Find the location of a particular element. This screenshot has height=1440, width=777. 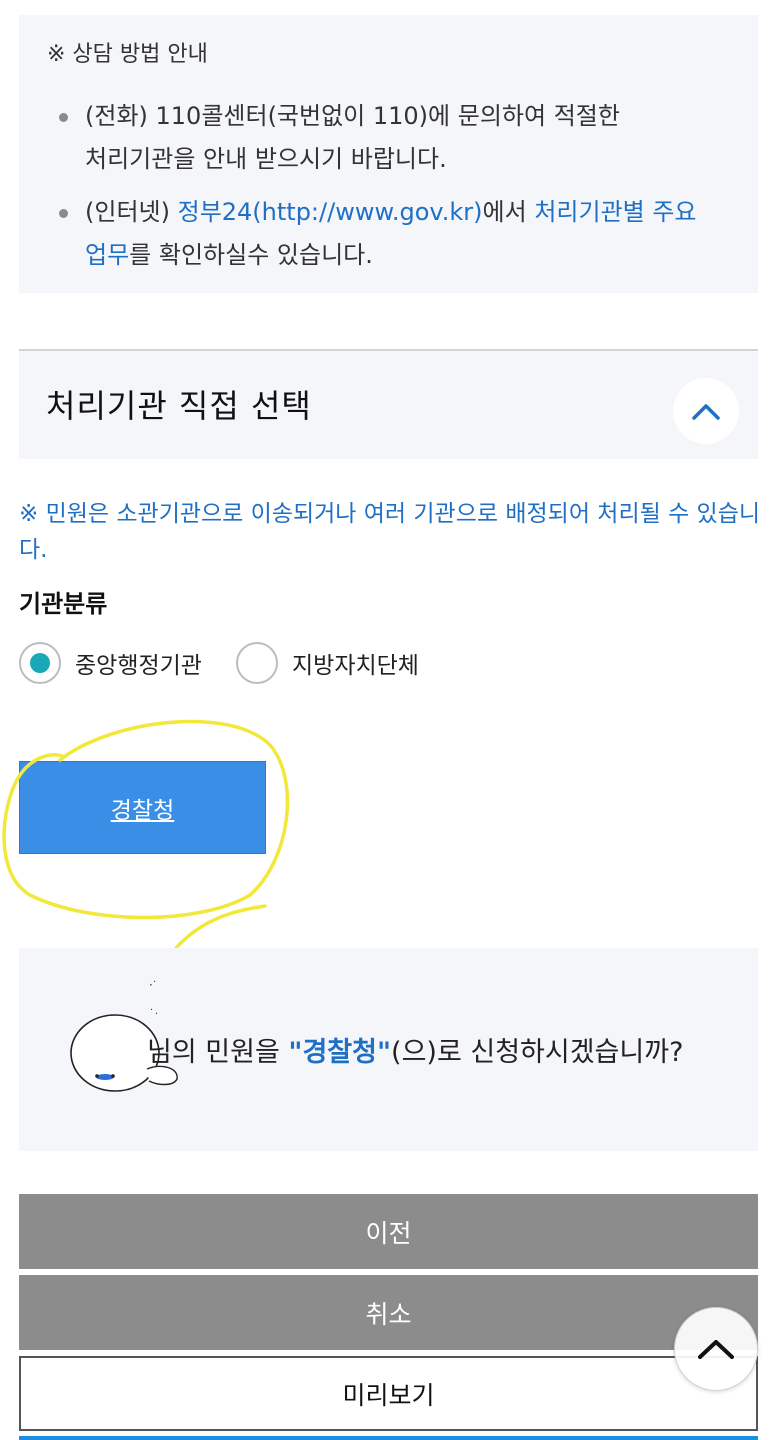

confirm-prefix: 님의 민원을 is located at coordinates (218, 1052).